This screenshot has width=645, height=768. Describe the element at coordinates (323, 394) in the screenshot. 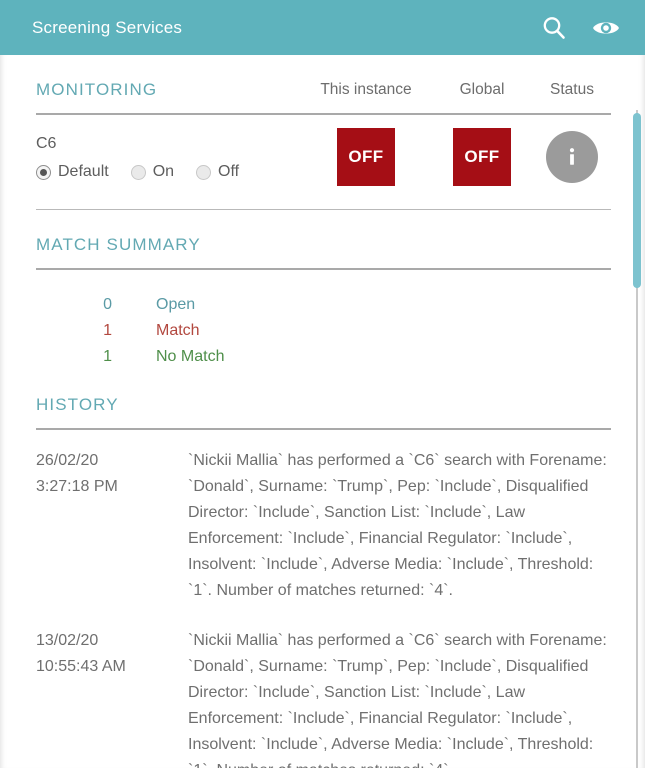

I see `history-header: HISTORY` at that location.